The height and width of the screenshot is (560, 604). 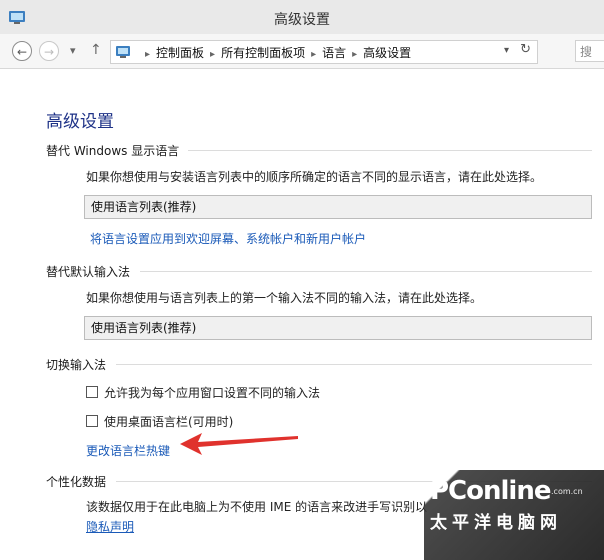 I want to click on title-bar: 高级设置, so click(x=302, y=17).